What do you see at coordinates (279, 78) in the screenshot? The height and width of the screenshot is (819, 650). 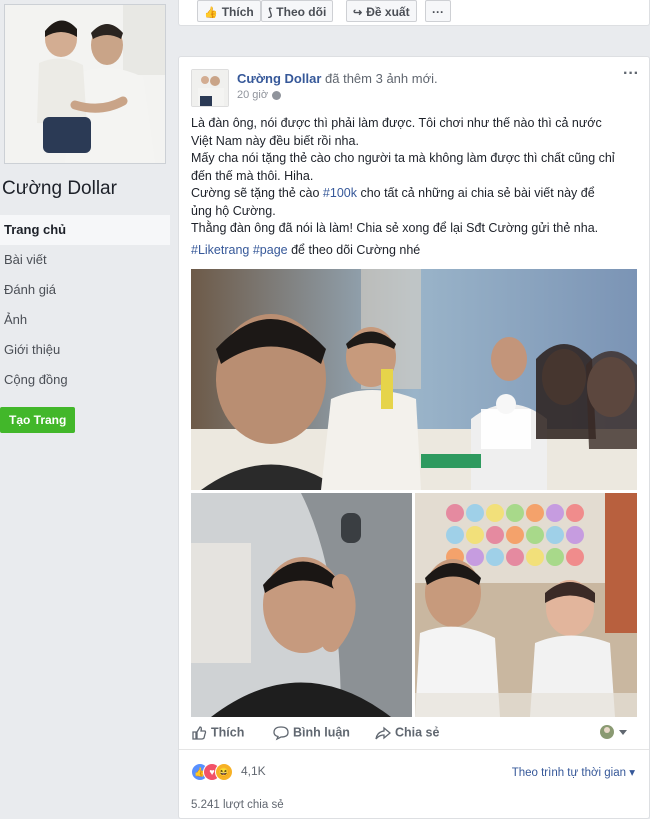 I see `author-name: Cường Dollar` at bounding box center [279, 78].